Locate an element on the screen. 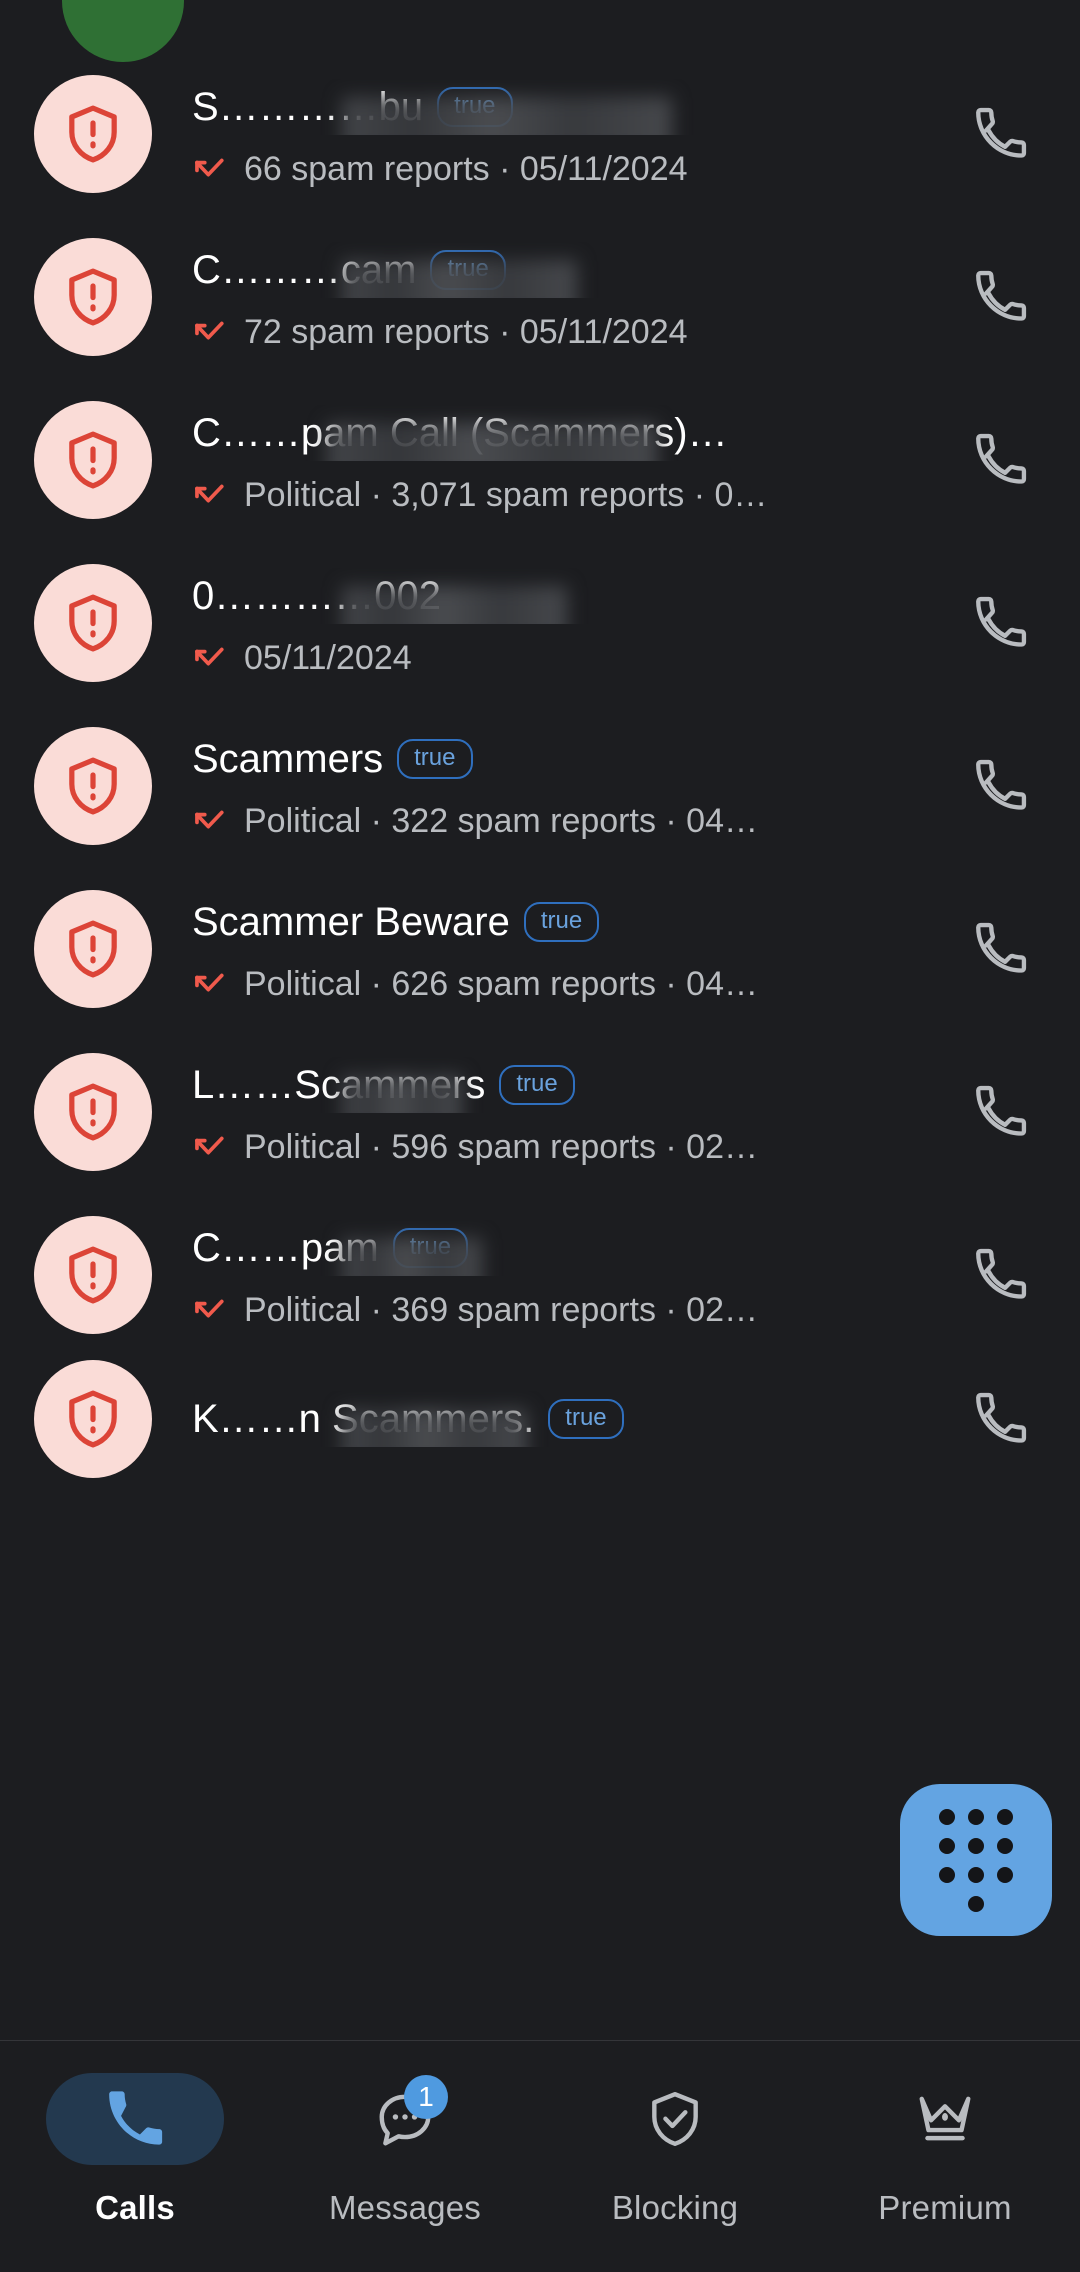 The image size is (1080, 2272). call-title-line: Scammers true is located at coordinates (560, 759).